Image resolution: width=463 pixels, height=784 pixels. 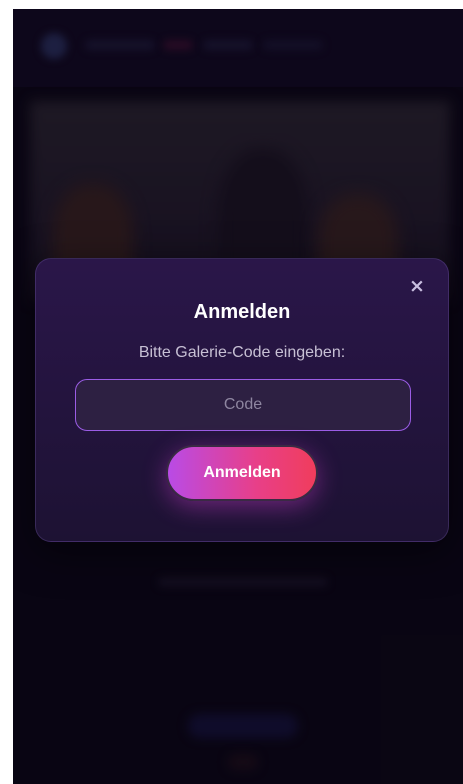 What do you see at coordinates (242, 473) in the screenshot?
I see `login-button: Anmelden` at bounding box center [242, 473].